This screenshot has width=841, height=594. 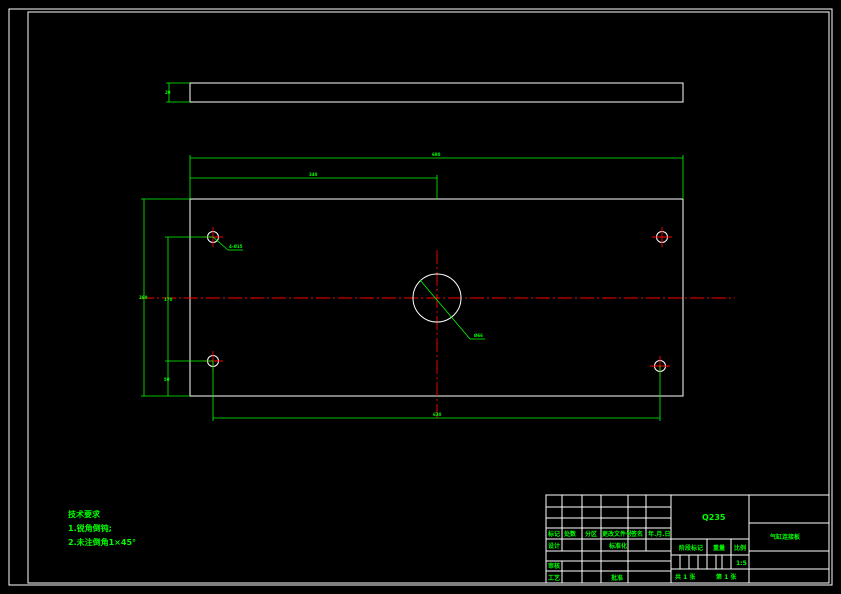 What do you see at coordinates (313, 174) in the screenshot?
I see `dim-center-offset: 340` at bounding box center [313, 174].